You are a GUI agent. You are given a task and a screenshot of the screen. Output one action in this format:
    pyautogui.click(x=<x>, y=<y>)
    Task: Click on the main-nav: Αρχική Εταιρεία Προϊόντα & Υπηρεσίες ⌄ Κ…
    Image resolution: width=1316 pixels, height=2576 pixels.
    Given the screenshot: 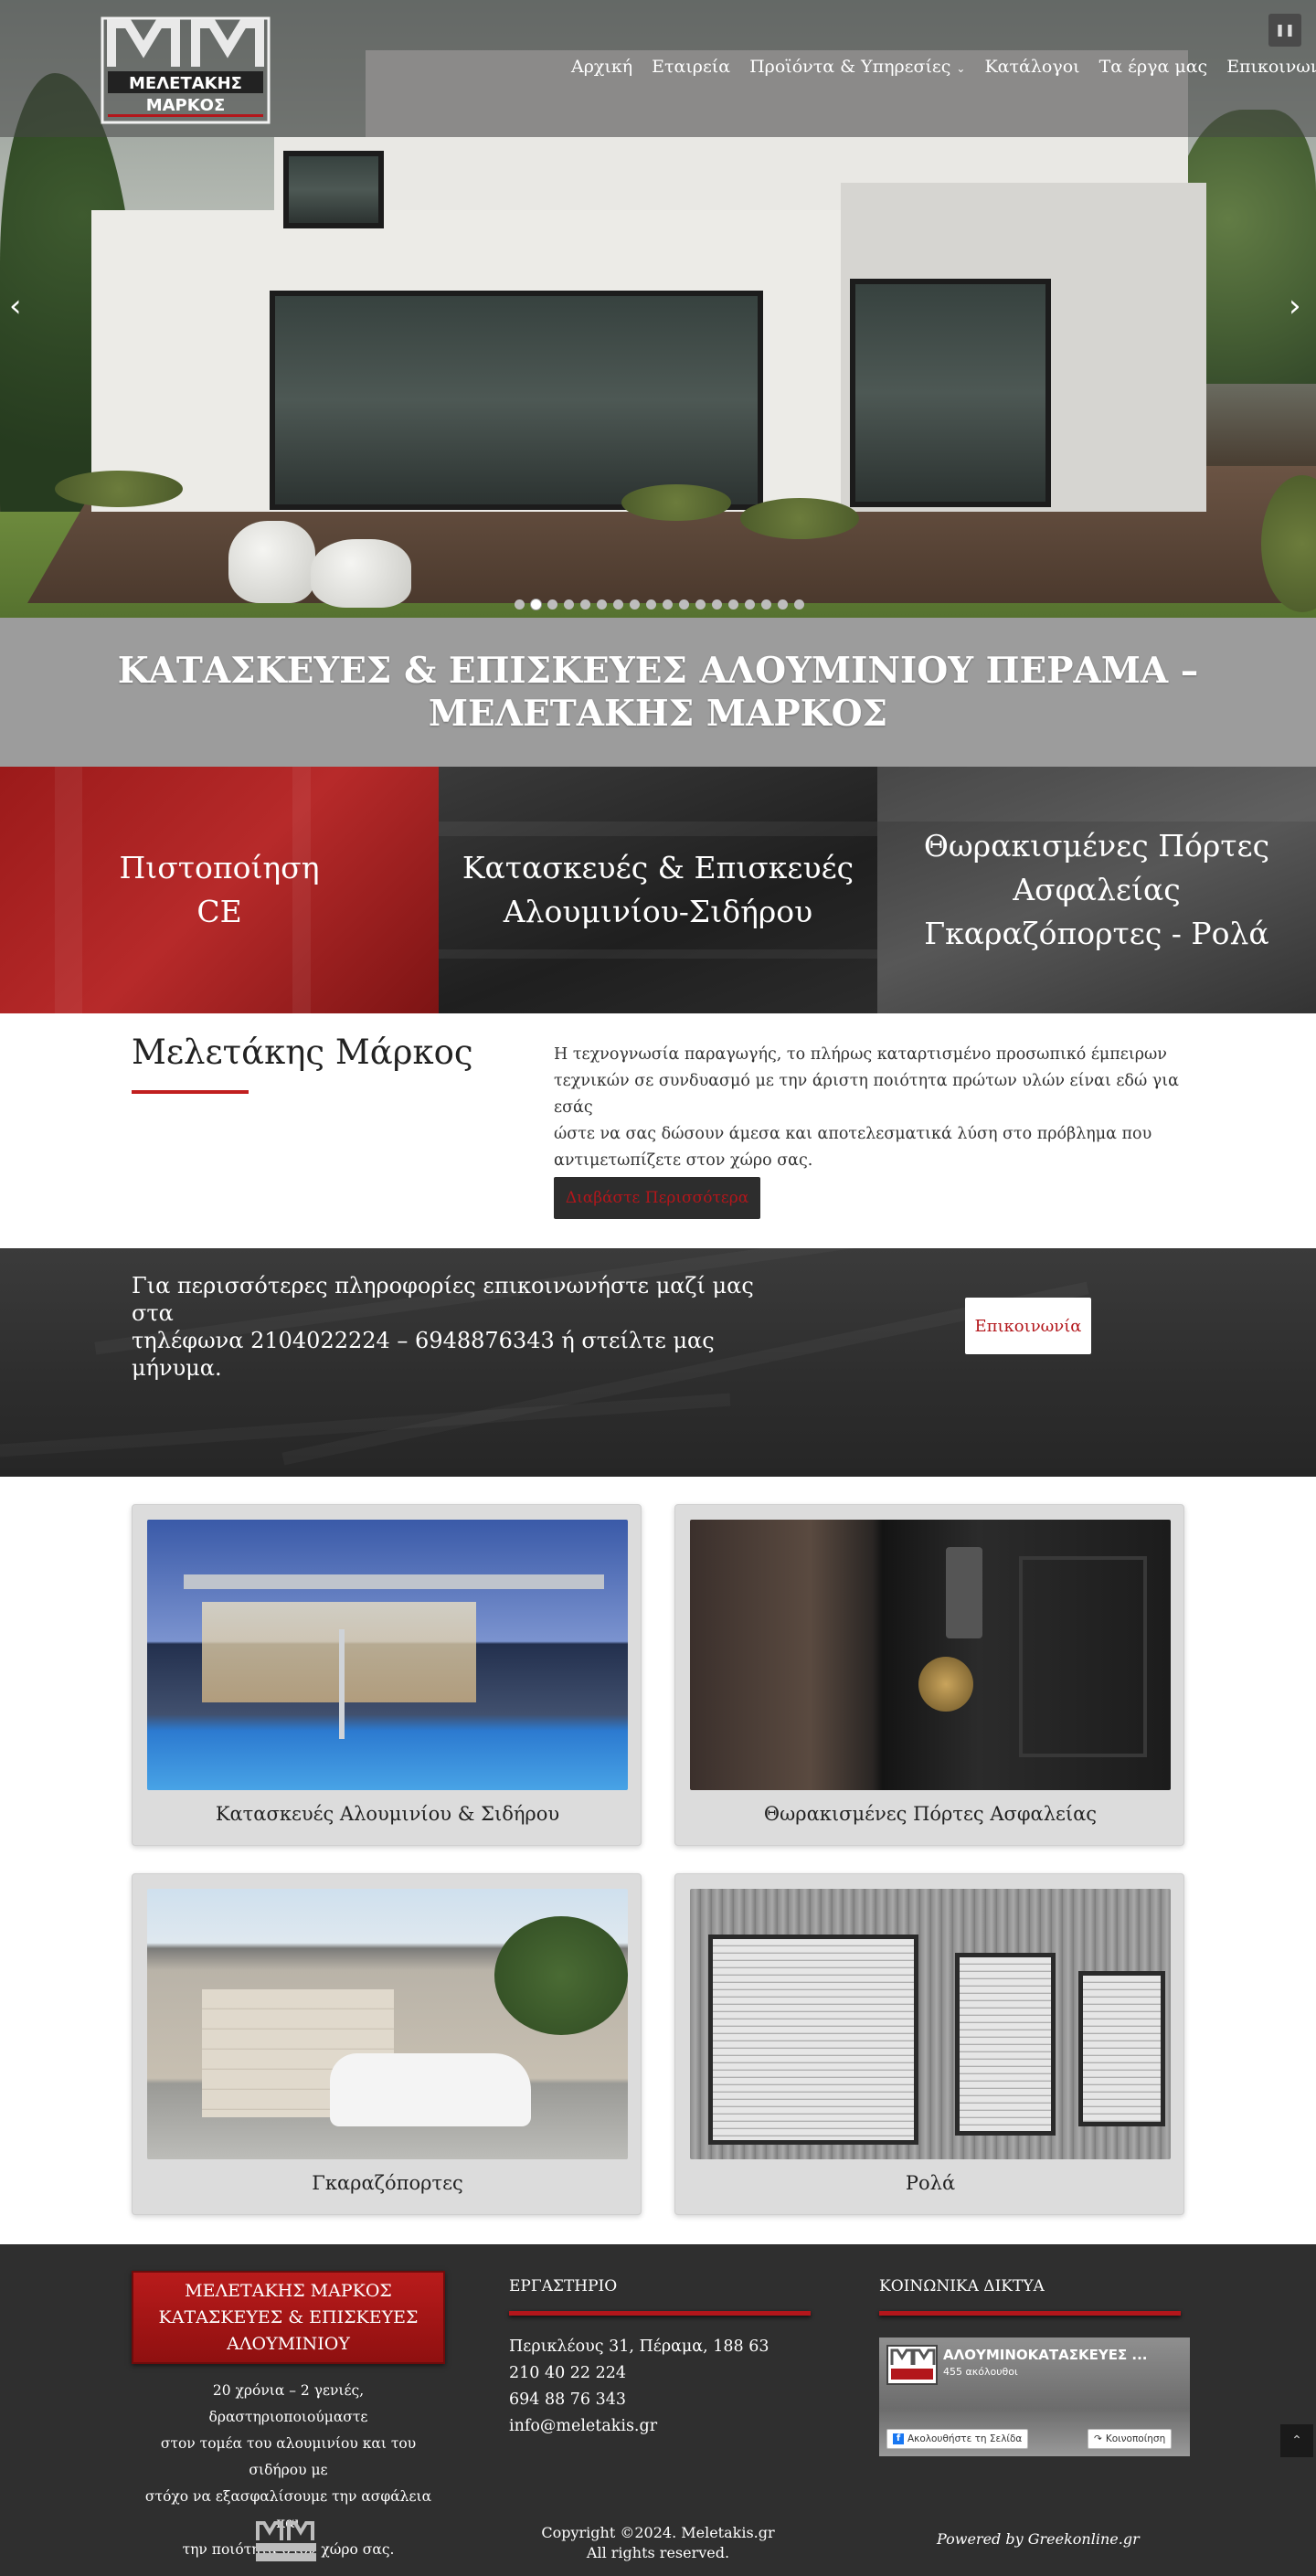 What is the action you would take?
    pyautogui.click(x=943, y=67)
    